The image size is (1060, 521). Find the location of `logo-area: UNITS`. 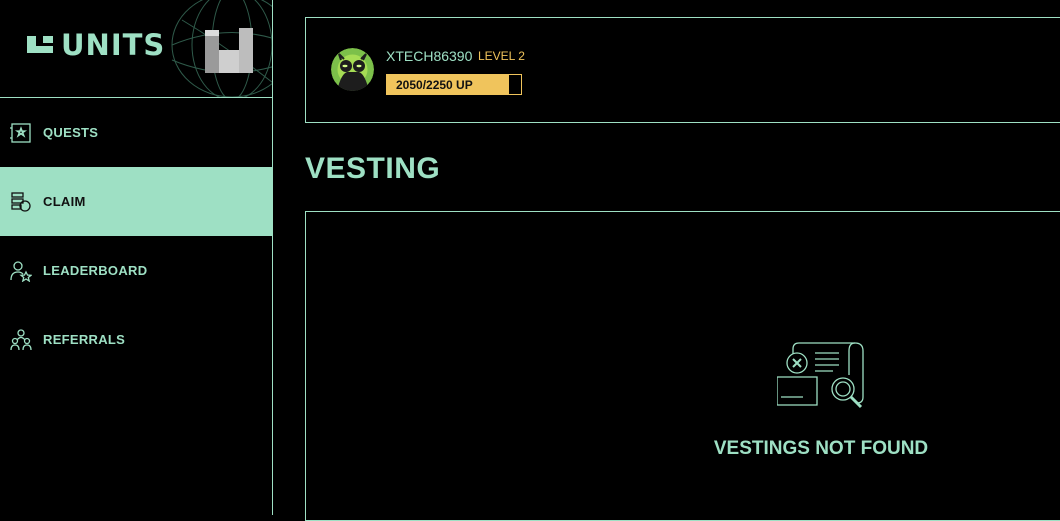

logo-area: UNITS is located at coordinates (136, 49).